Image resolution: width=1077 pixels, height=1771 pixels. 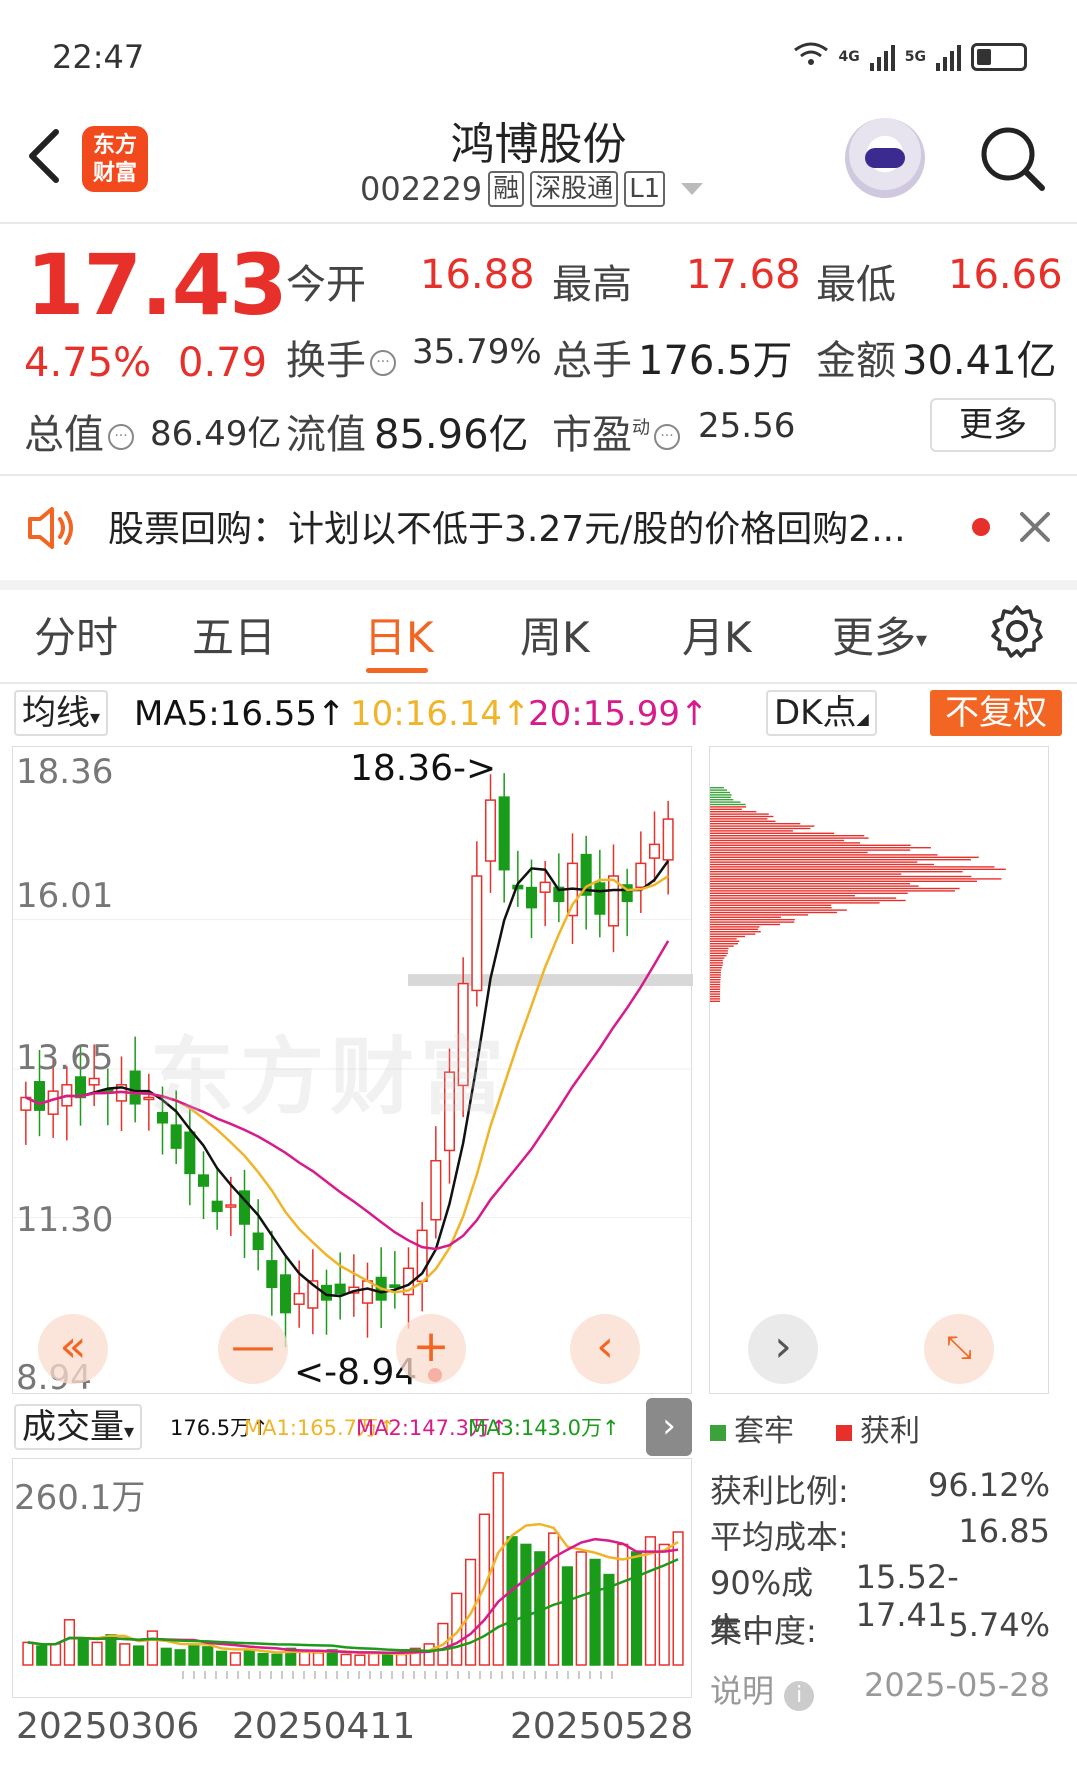 What do you see at coordinates (669, 1427) in the screenshot?
I see `expand-arrow-icon: ›` at bounding box center [669, 1427].